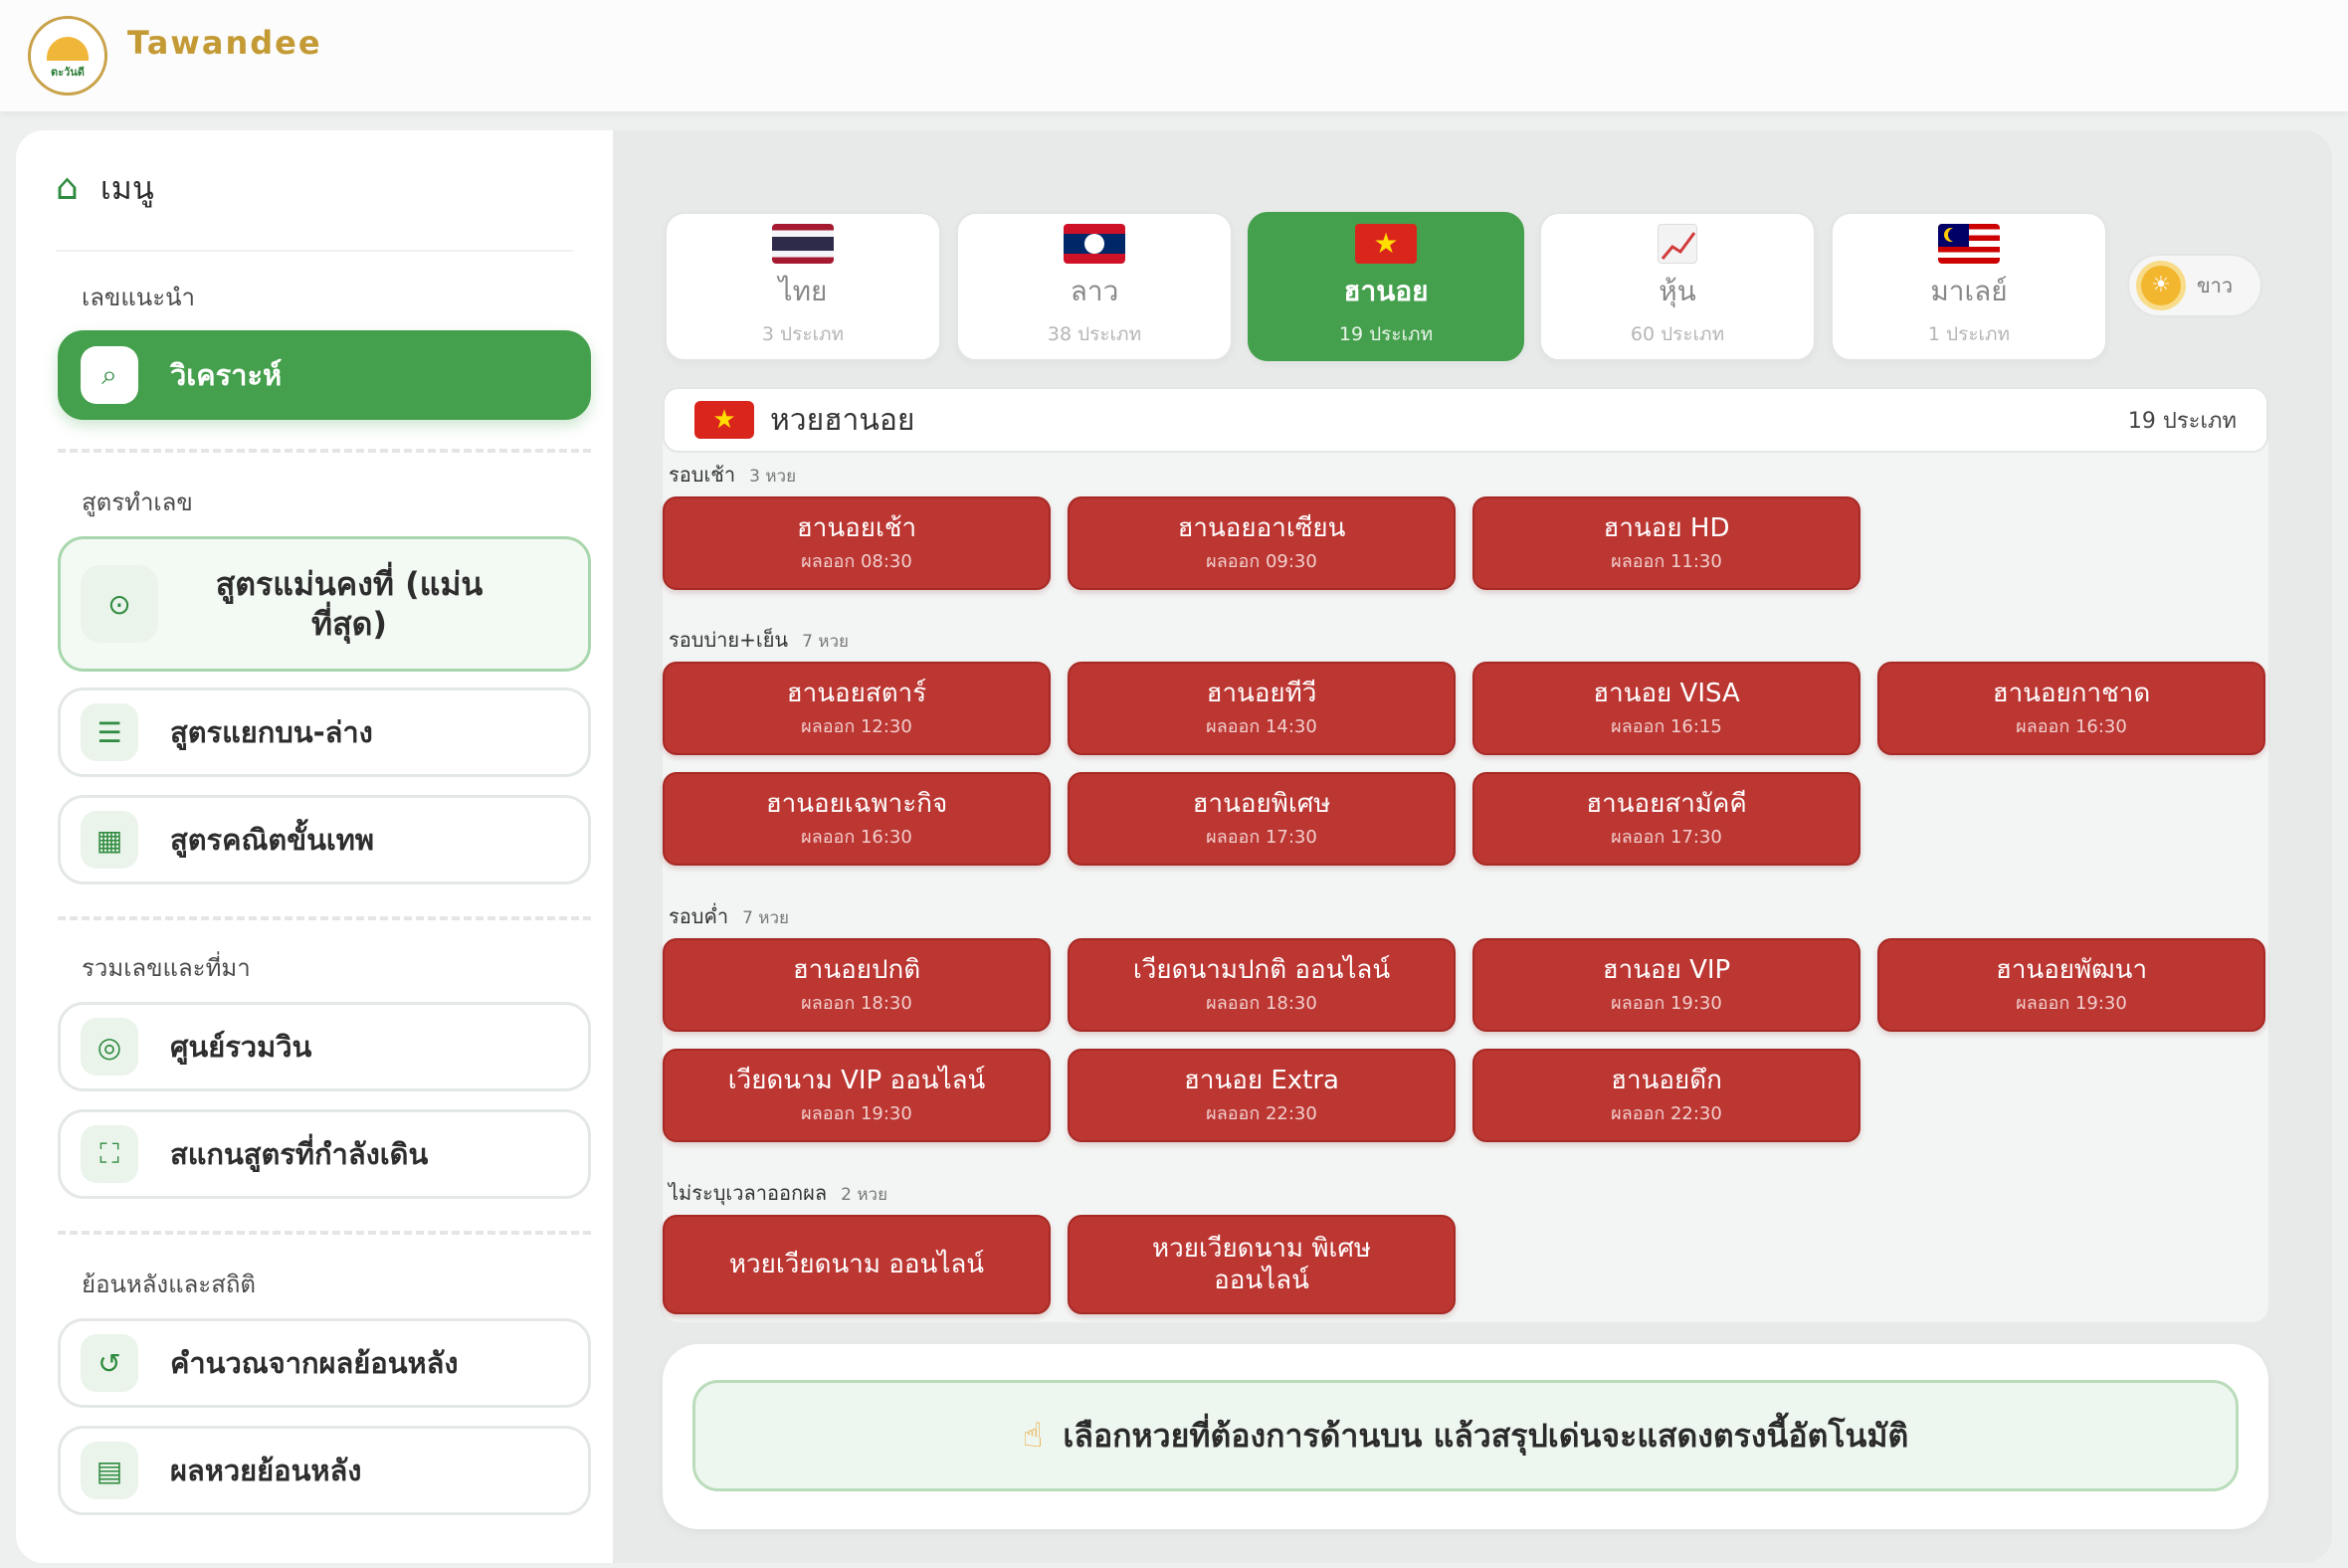  What do you see at coordinates (67, 56) in the screenshot?
I see `brand-logo: ตะวันดี` at bounding box center [67, 56].